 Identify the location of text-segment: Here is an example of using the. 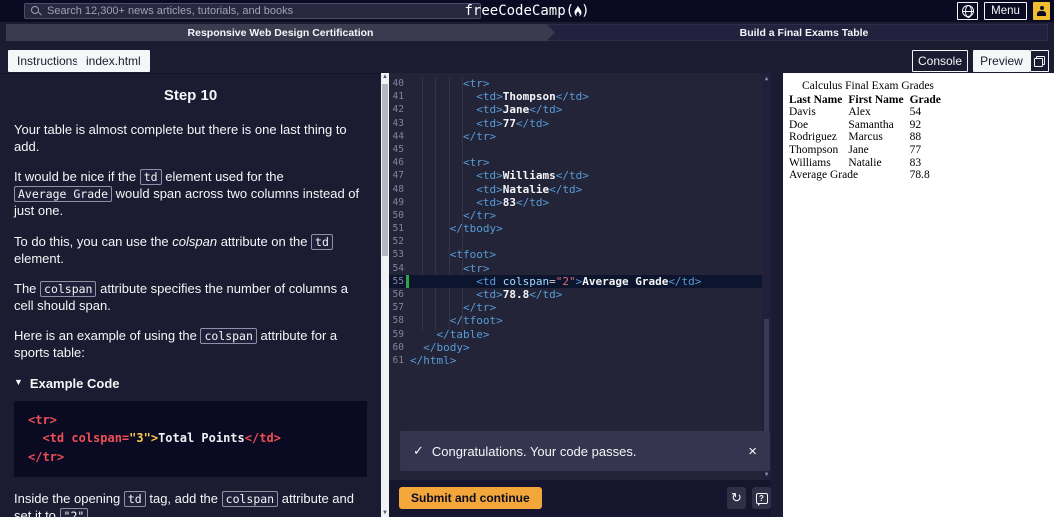
(107, 336).